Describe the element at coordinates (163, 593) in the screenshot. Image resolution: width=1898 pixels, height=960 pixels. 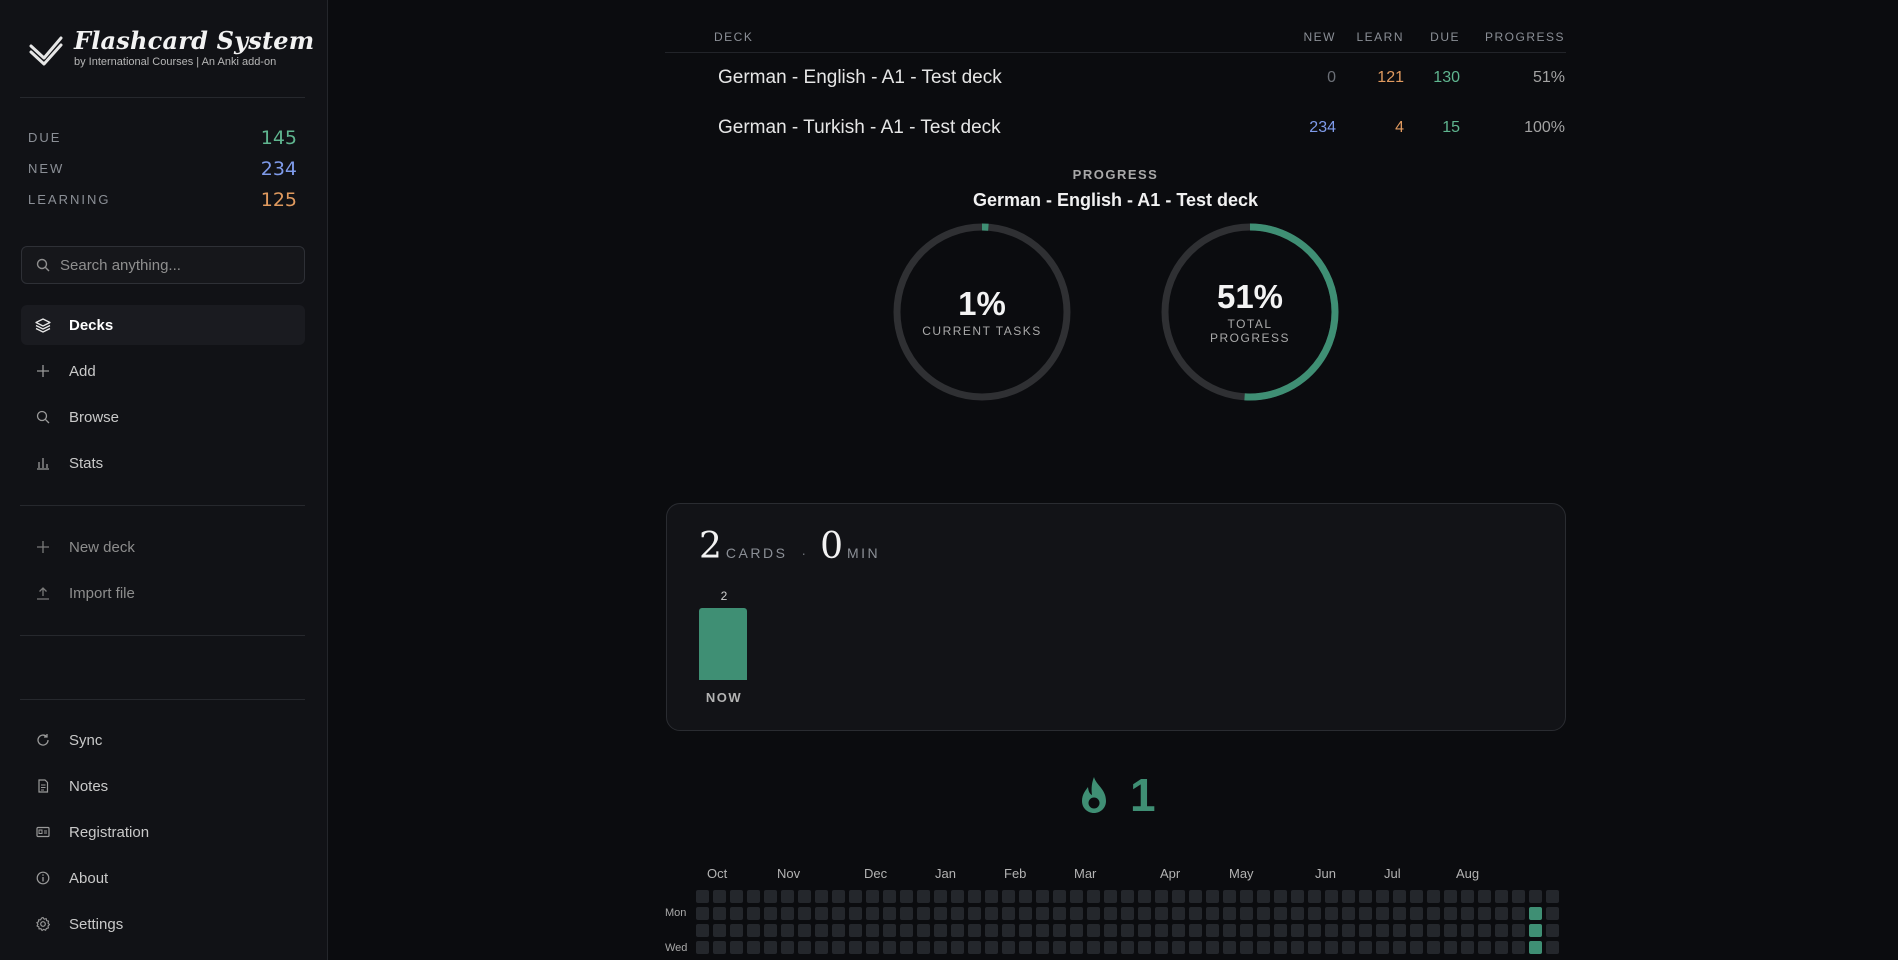
I see `import-file-button: Import file` at that location.